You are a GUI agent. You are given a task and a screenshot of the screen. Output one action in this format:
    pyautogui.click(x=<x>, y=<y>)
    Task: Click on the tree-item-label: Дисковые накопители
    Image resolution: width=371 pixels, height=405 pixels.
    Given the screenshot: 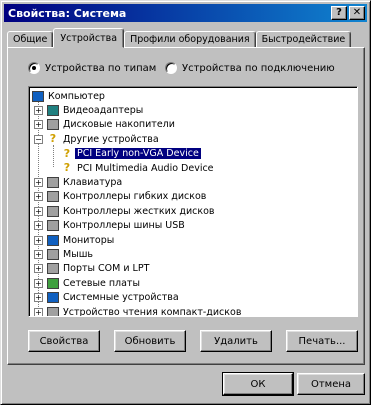 What is the action you would take?
    pyautogui.click(x=119, y=125)
    